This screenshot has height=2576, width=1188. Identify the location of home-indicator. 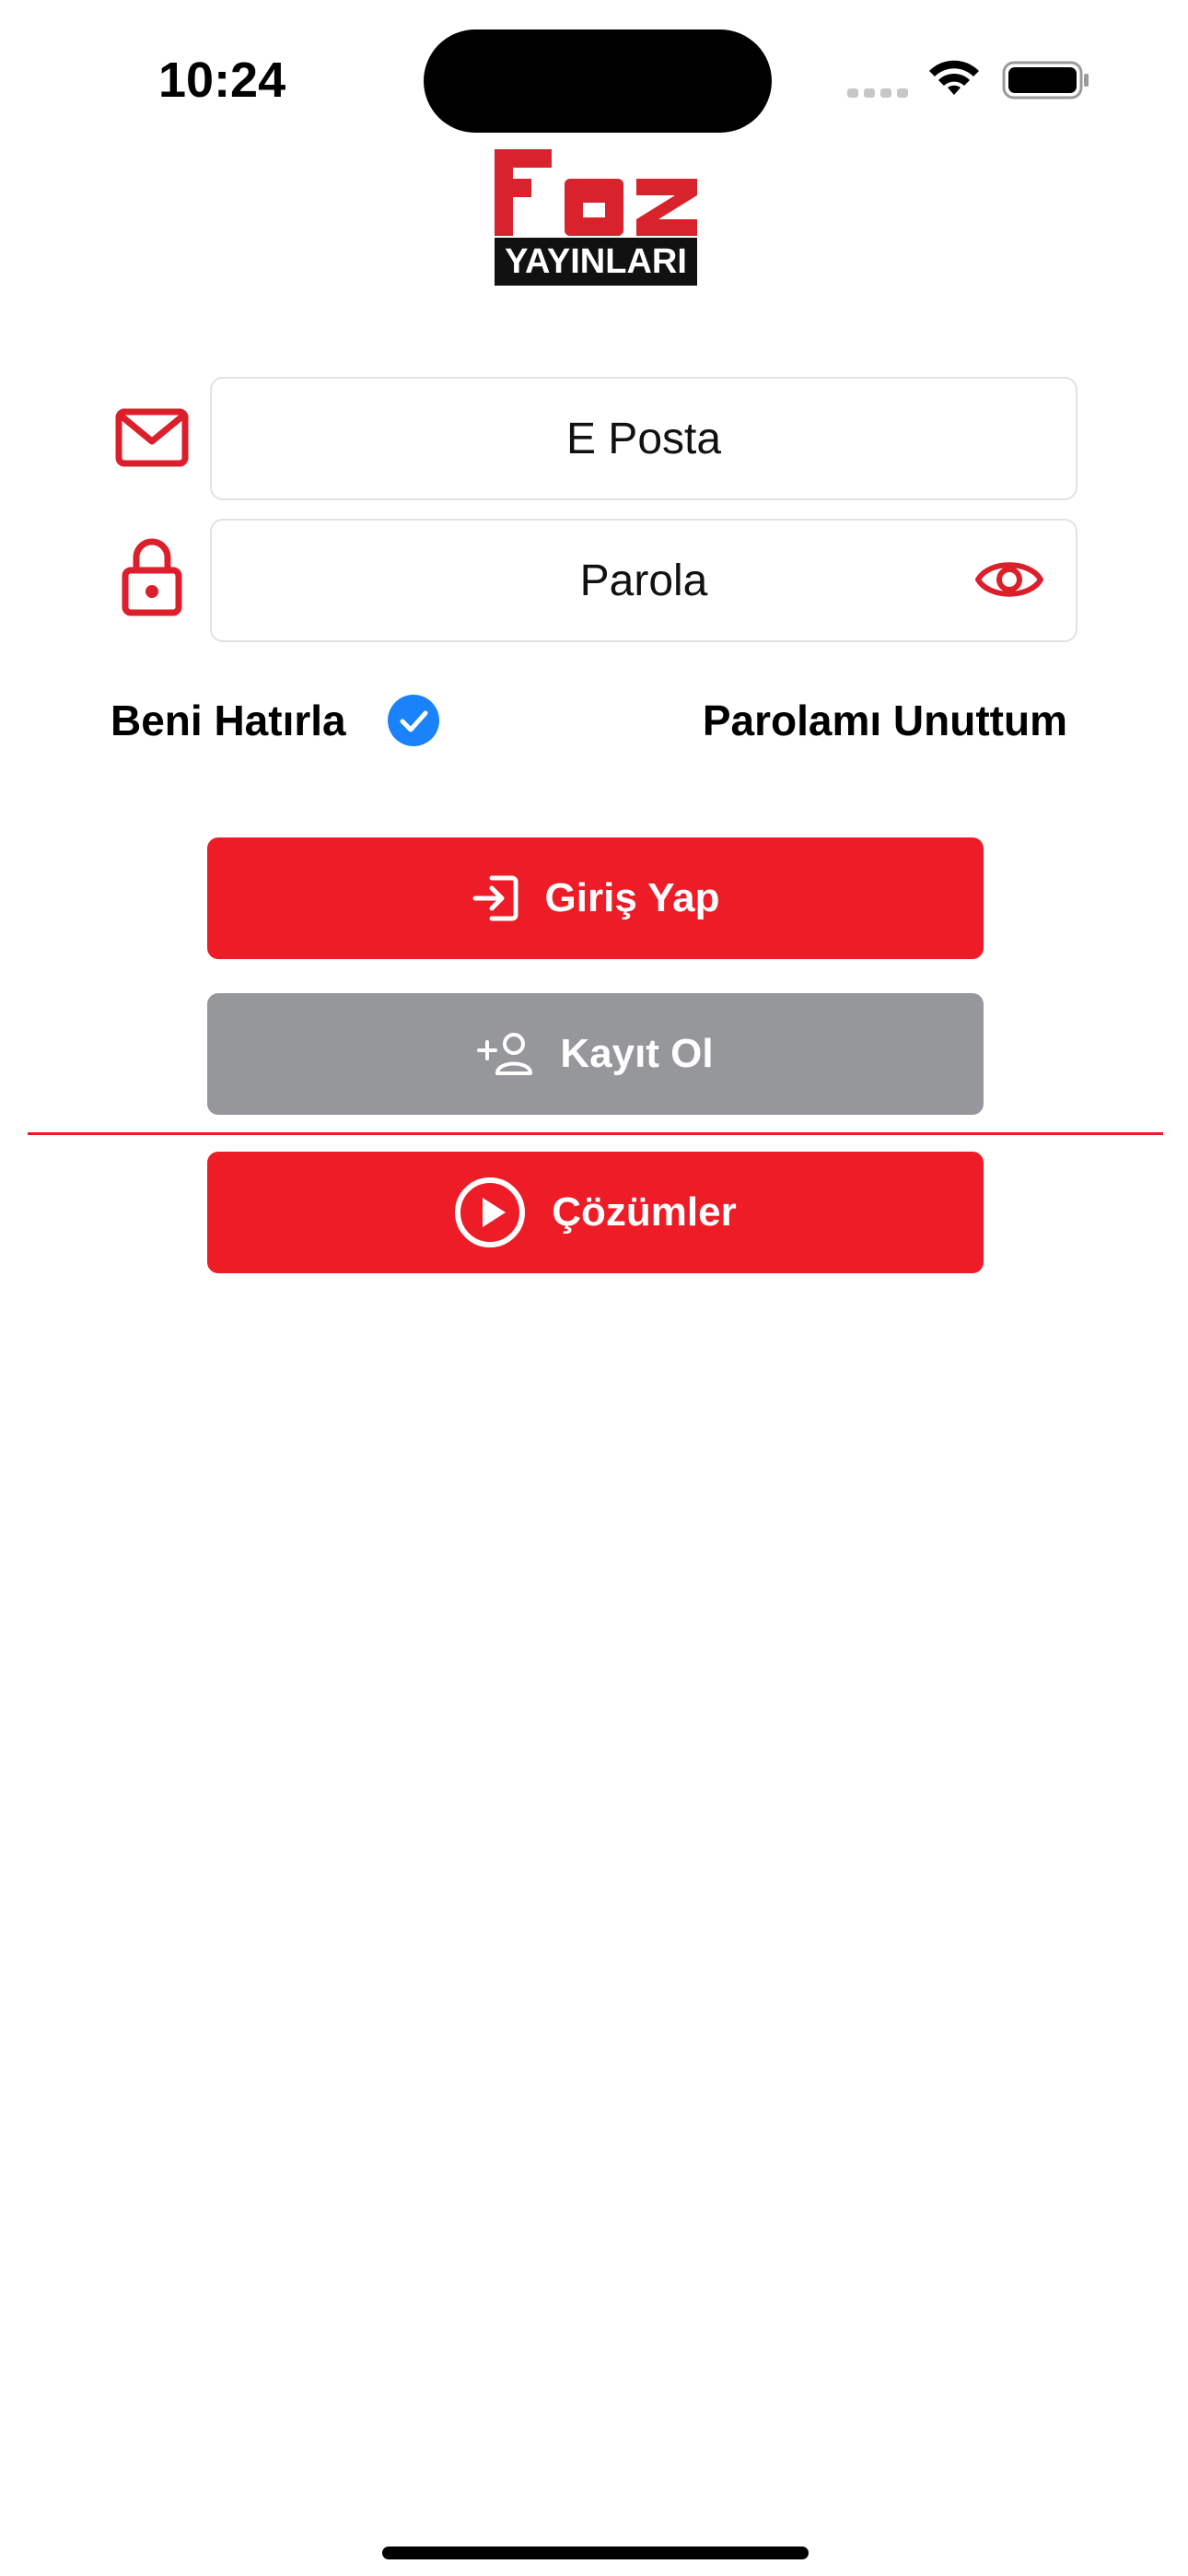
(595, 2553).